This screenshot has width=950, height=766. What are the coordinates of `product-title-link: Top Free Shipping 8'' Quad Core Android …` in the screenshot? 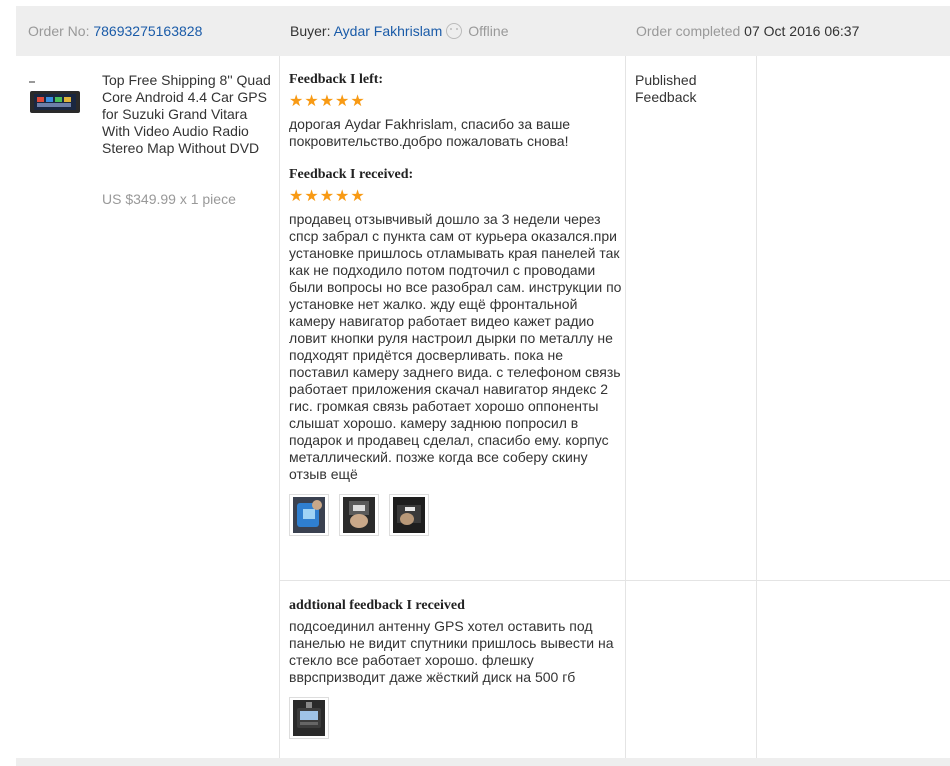 It's located at (190, 114).